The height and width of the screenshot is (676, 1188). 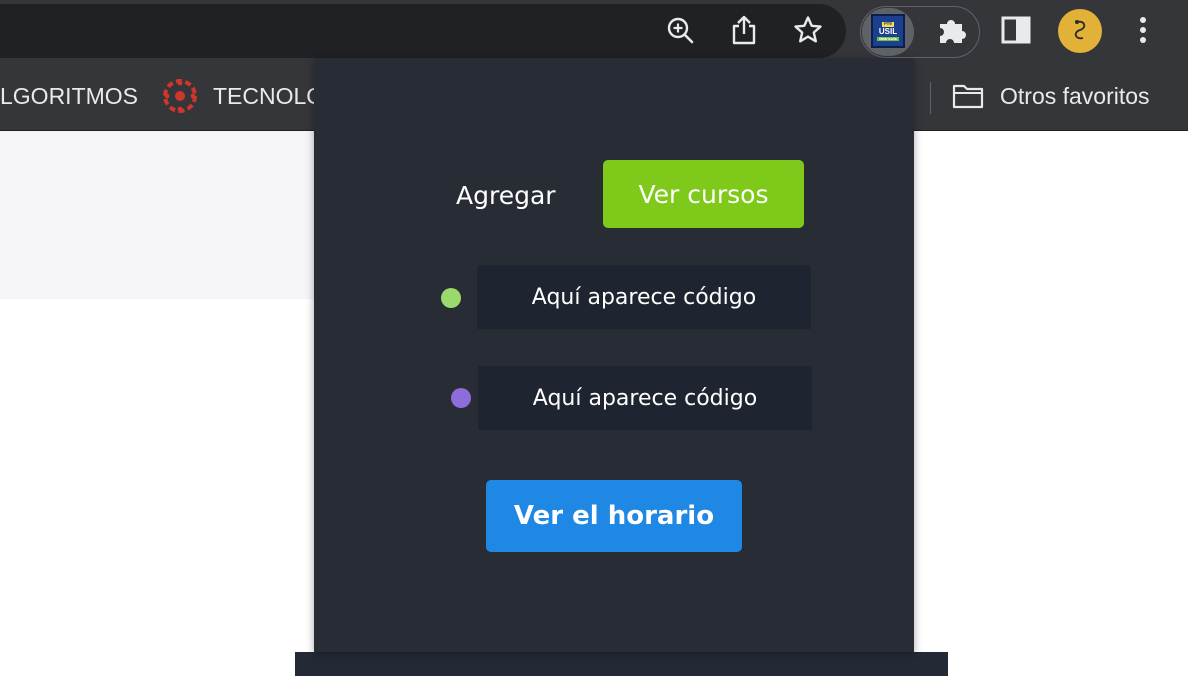 What do you see at coordinates (808, 30) in the screenshot?
I see `bookmark-star-icon` at bounding box center [808, 30].